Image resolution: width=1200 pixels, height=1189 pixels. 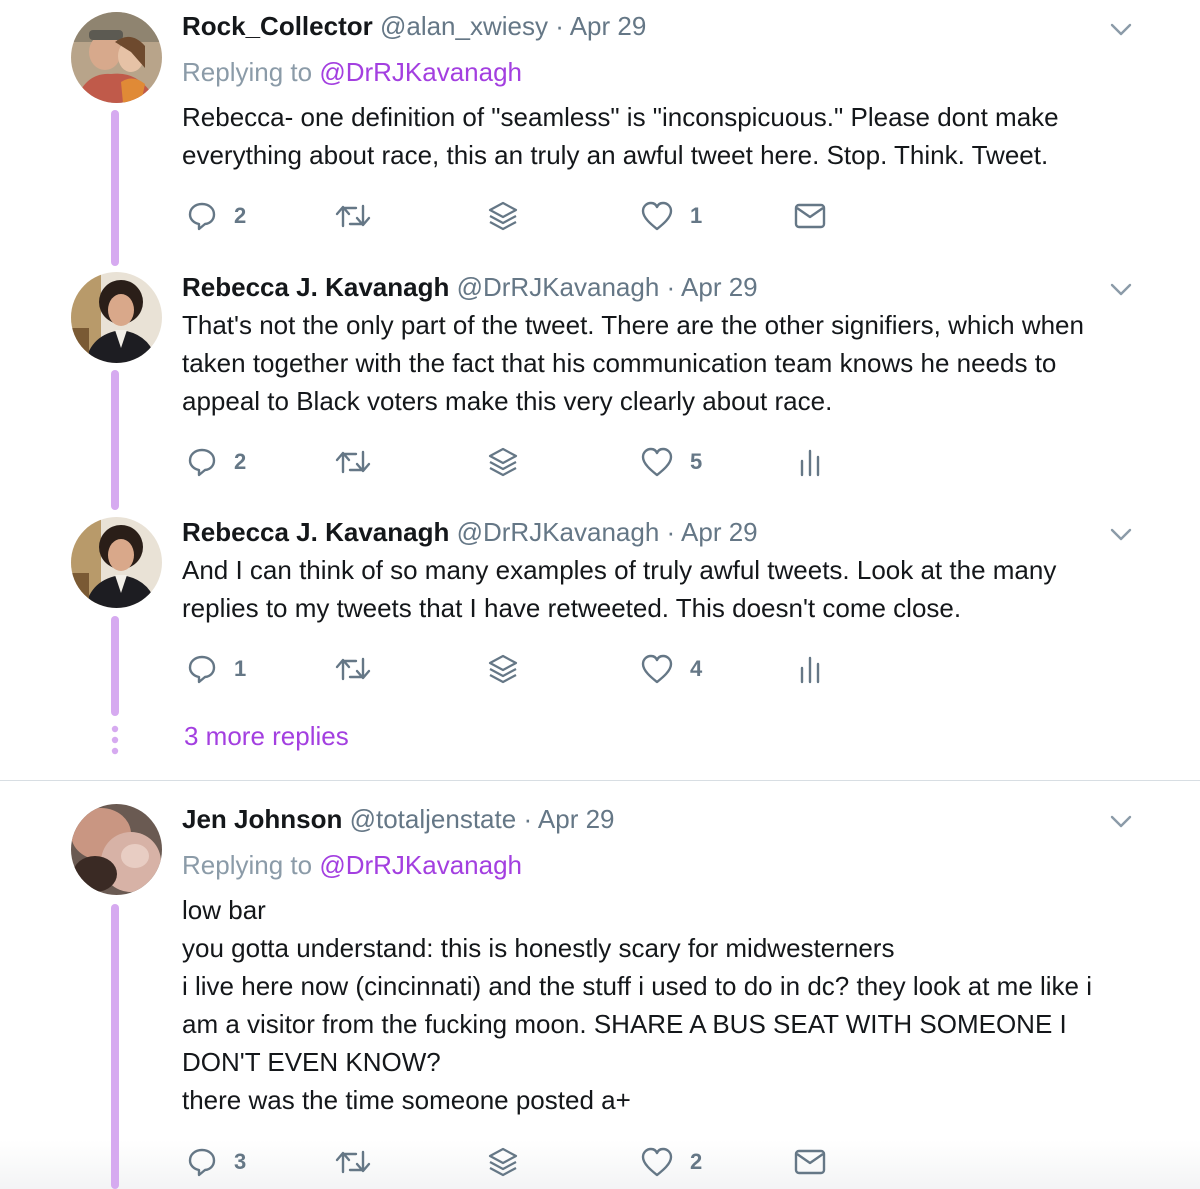 I want to click on tweet-text-line: DON'T EVEN KNOW?, so click(x=311, y=1062).